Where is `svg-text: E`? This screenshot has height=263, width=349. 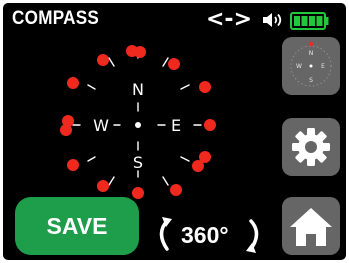
svg-text: E is located at coordinates (323, 66).